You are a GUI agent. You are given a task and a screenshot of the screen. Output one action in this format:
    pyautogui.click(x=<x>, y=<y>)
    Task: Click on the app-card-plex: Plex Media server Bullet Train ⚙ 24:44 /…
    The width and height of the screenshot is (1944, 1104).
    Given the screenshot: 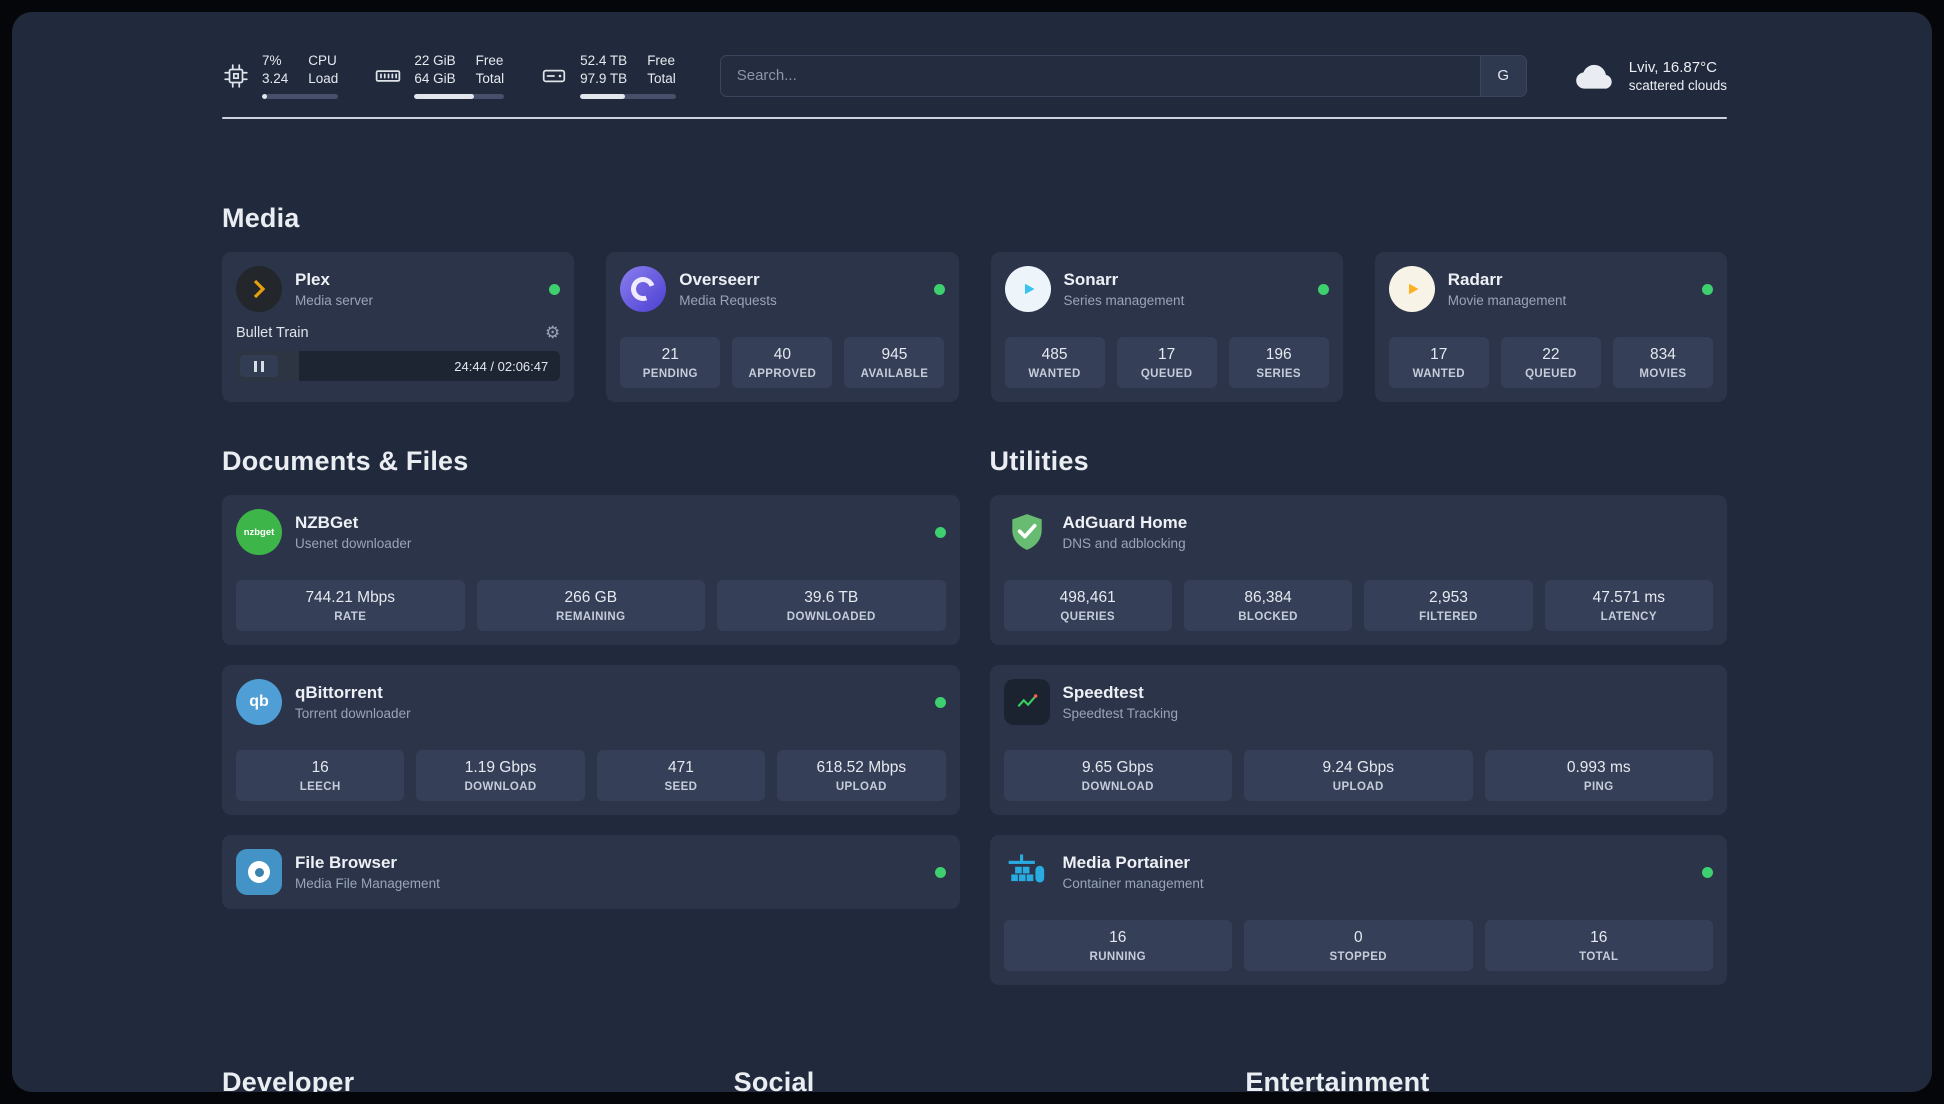 What is the action you would take?
    pyautogui.click(x=398, y=327)
    